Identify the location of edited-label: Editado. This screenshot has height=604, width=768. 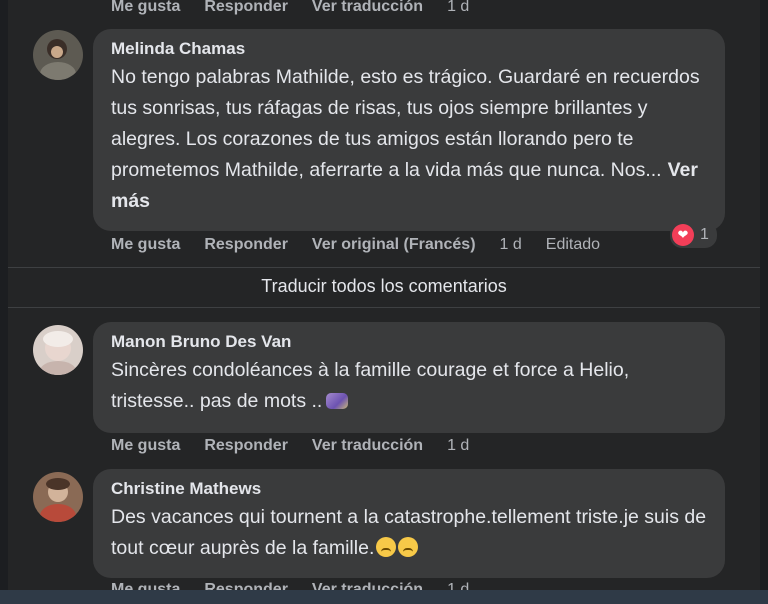
(573, 245).